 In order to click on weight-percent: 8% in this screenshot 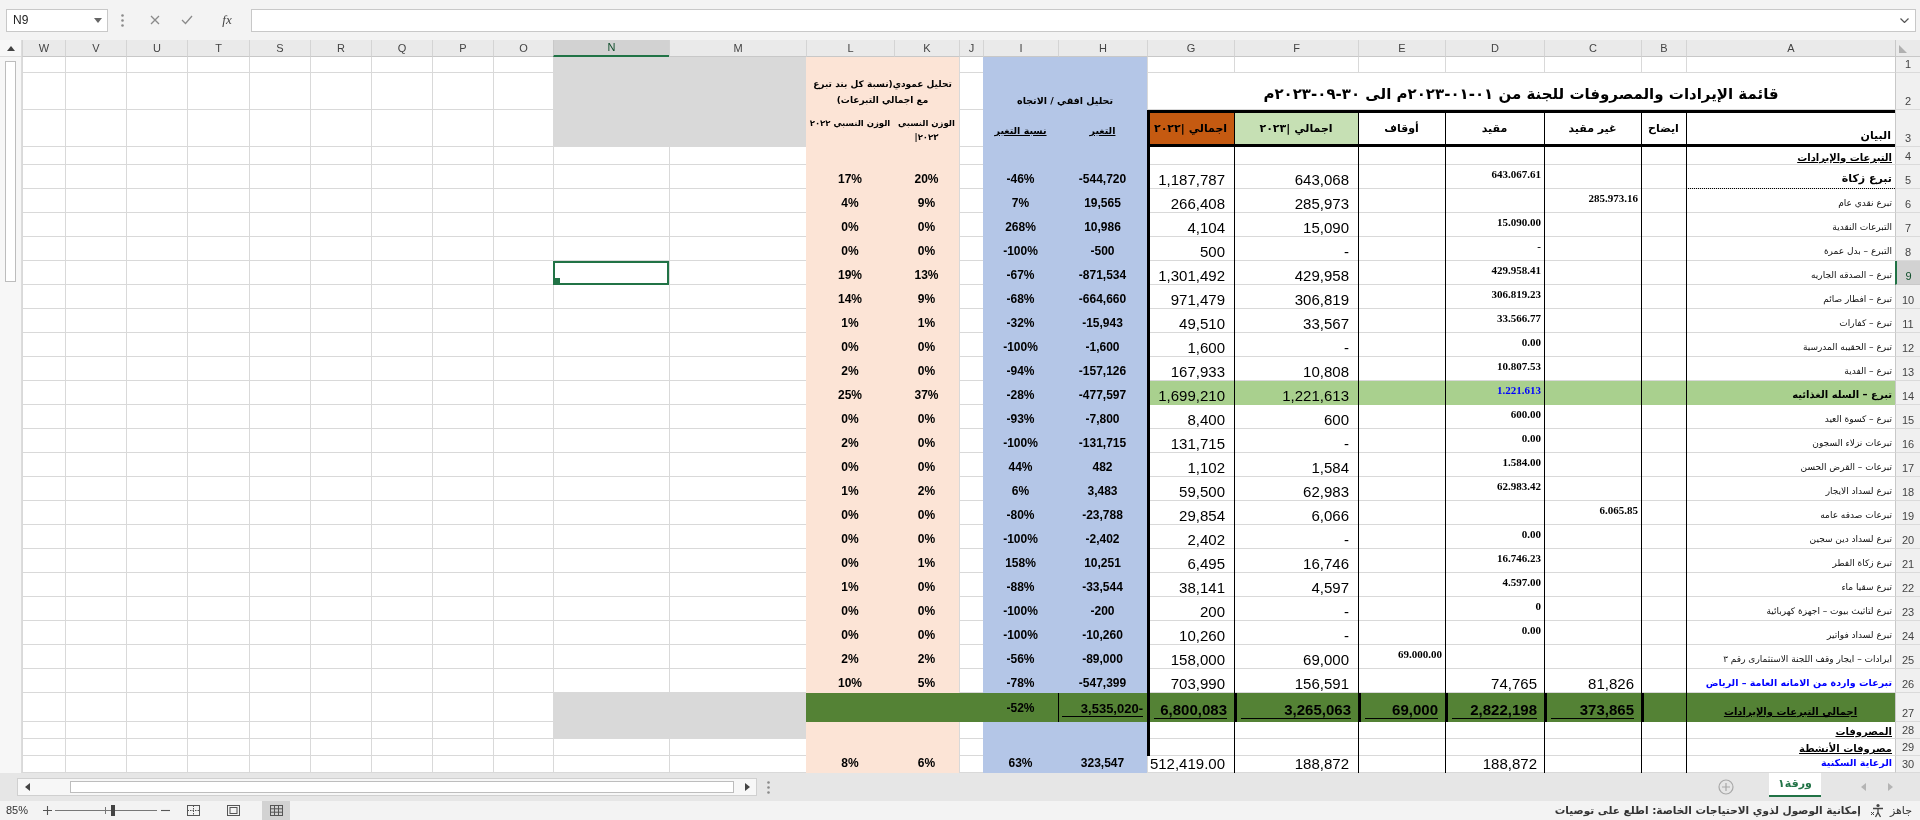, I will do `click(850, 763)`.